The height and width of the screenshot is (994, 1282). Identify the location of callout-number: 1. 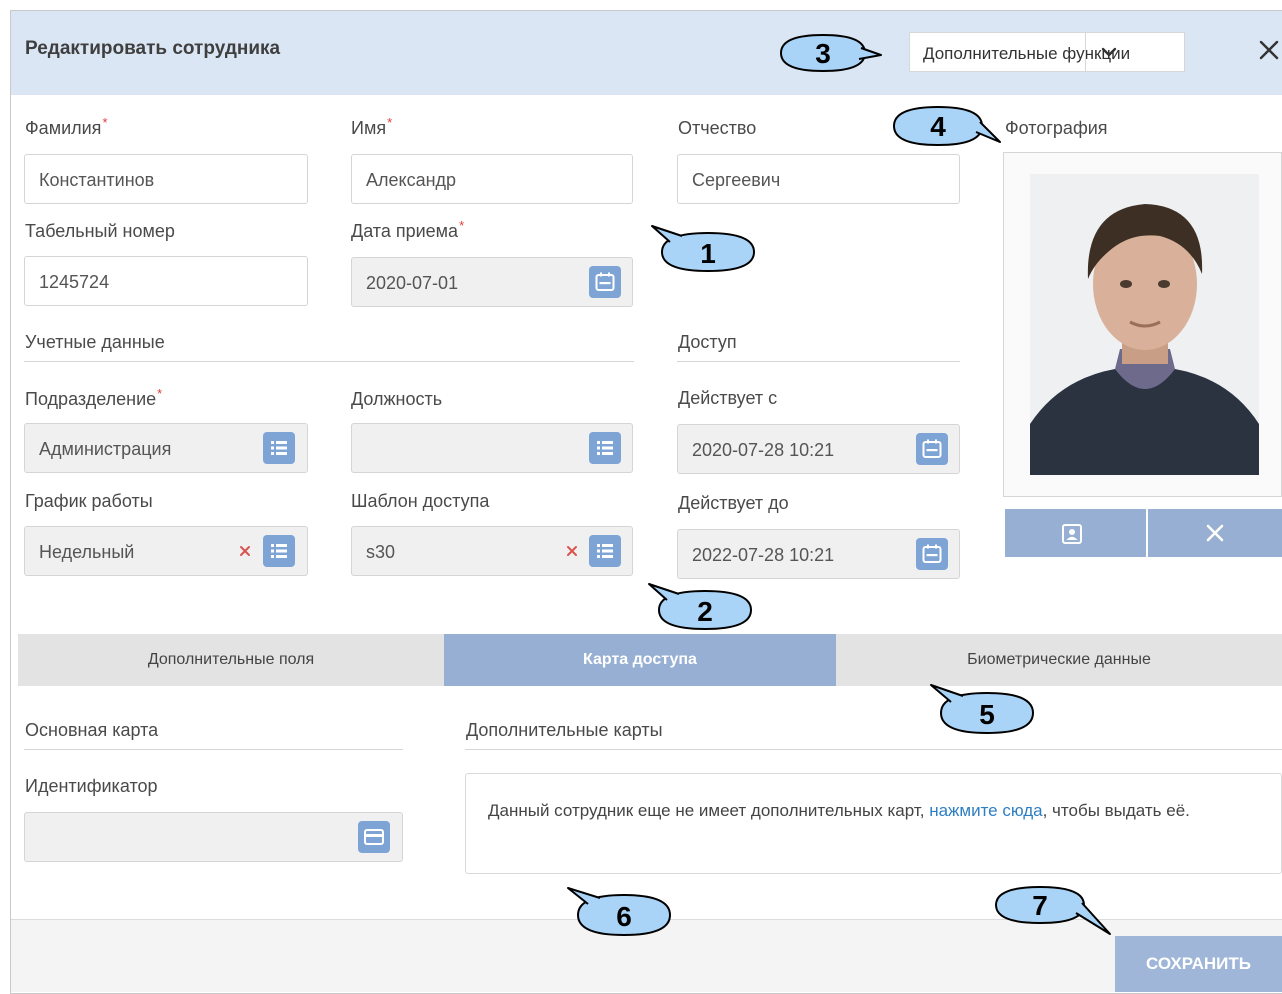
(708, 253).